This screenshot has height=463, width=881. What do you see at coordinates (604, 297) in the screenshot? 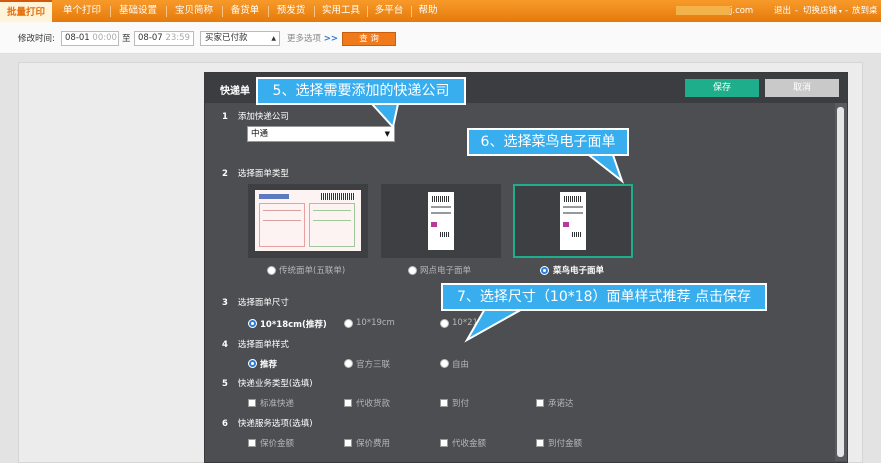
I see `callout-step7: 7、选择尺寸（10*18）面单样式推荐 点击保存` at bounding box center [604, 297].